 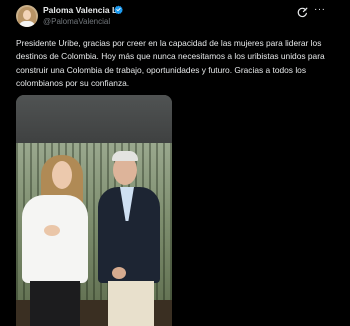 I want to click on photo-man-pants, so click(x=131, y=303).